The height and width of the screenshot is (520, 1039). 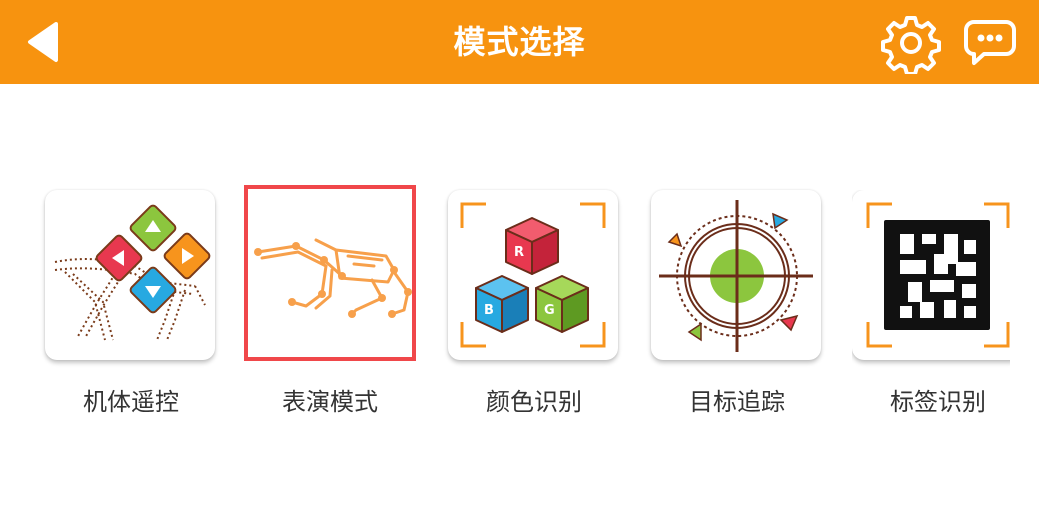 I want to click on svg-text: B, so click(x=489, y=310).